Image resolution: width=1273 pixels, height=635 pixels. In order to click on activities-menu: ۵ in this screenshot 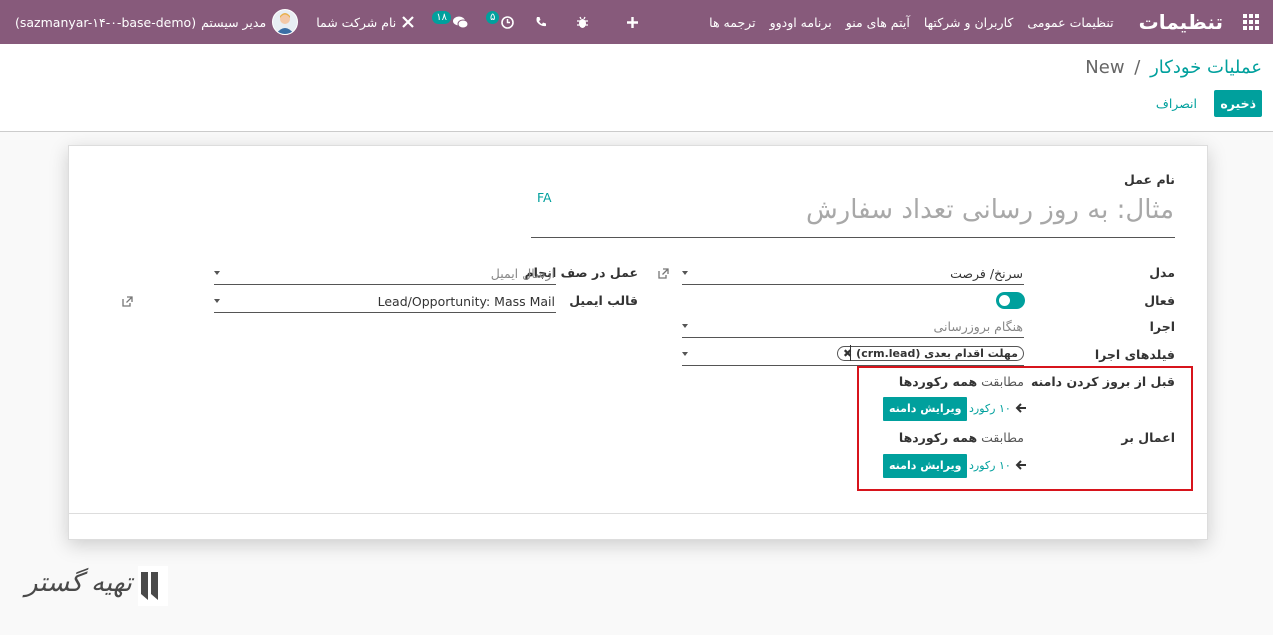, I will do `click(500, 19)`.